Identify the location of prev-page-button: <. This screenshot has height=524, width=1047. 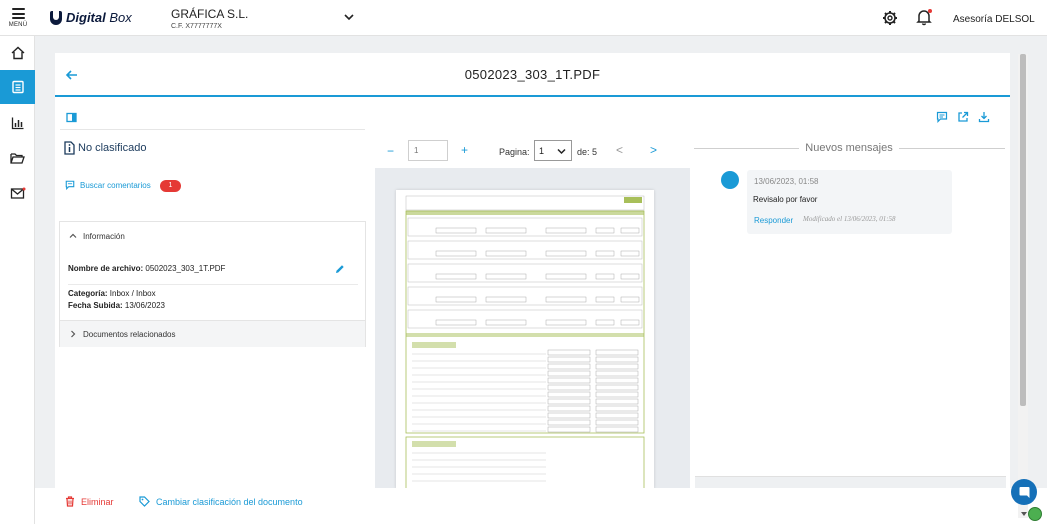
(619, 150).